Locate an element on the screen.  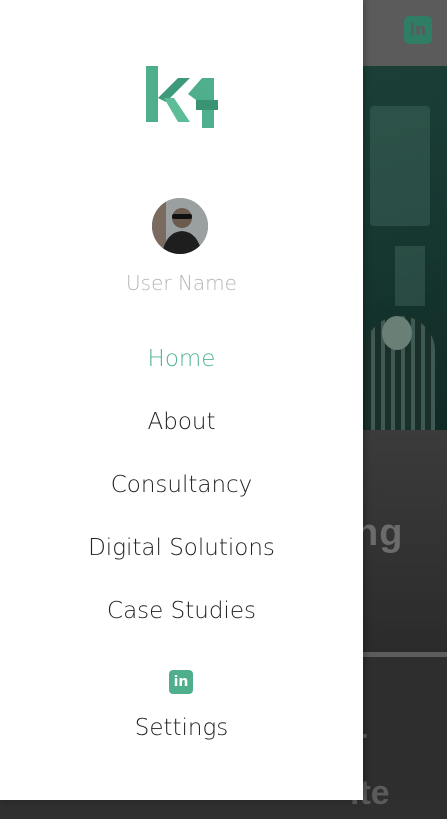
avatar is located at coordinates (180, 226).